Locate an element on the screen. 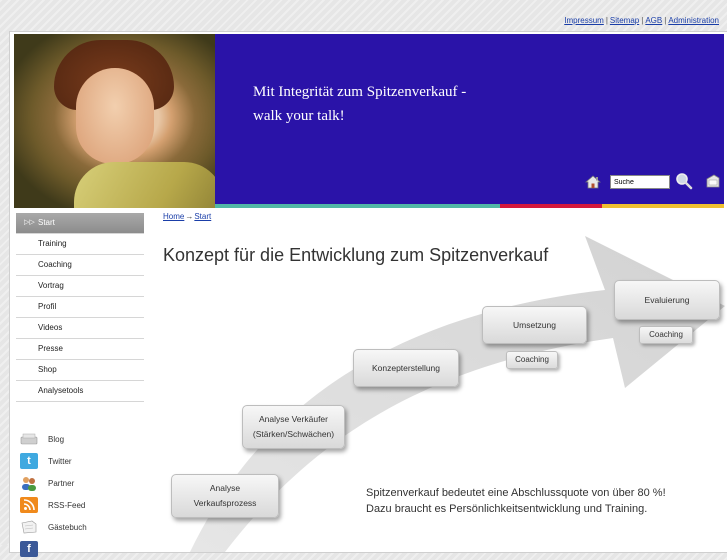 The height and width of the screenshot is (560, 727). blog-icon is located at coordinates (29, 439).